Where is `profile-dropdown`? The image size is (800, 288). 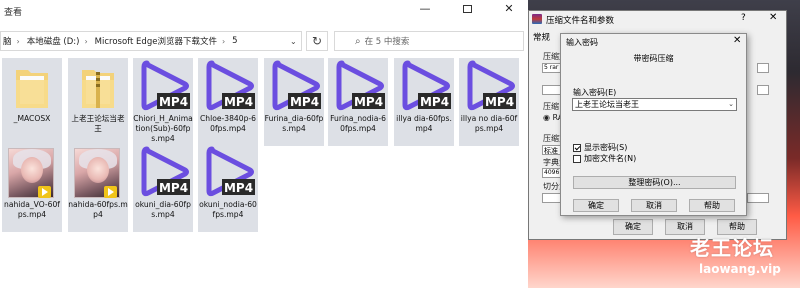
profile-dropdown is located at coordinates (763, 90).